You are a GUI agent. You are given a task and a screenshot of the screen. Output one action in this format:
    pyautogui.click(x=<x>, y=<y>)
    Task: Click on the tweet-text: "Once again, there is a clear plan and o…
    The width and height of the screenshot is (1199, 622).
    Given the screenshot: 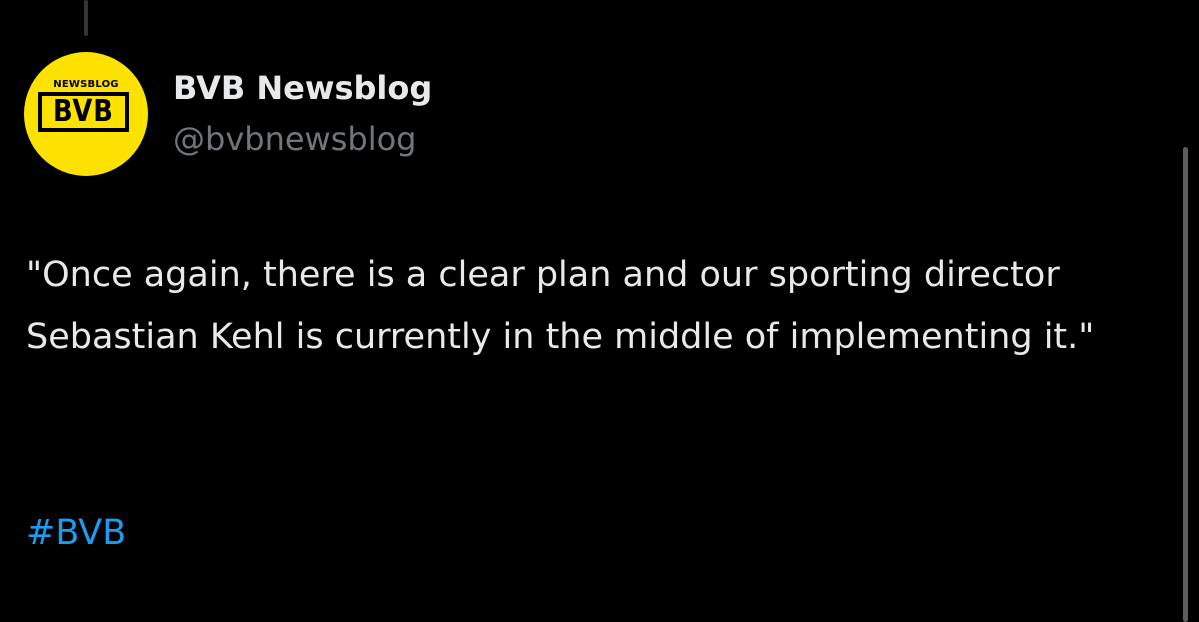 What is the action you would take?
    pyautogui.click(x=560, y=306)
    